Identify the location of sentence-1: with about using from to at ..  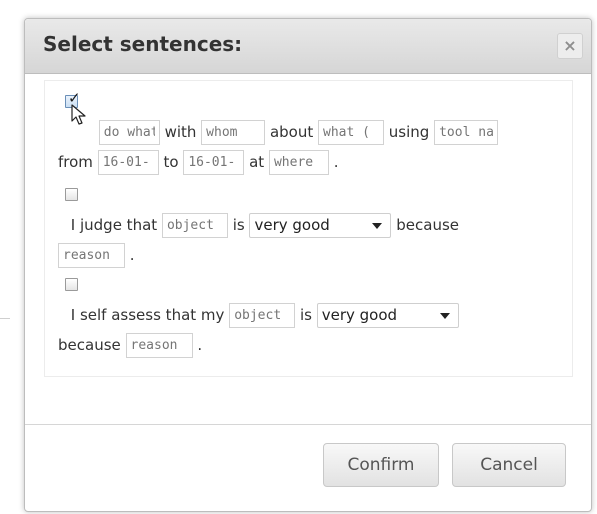
(310, 147).